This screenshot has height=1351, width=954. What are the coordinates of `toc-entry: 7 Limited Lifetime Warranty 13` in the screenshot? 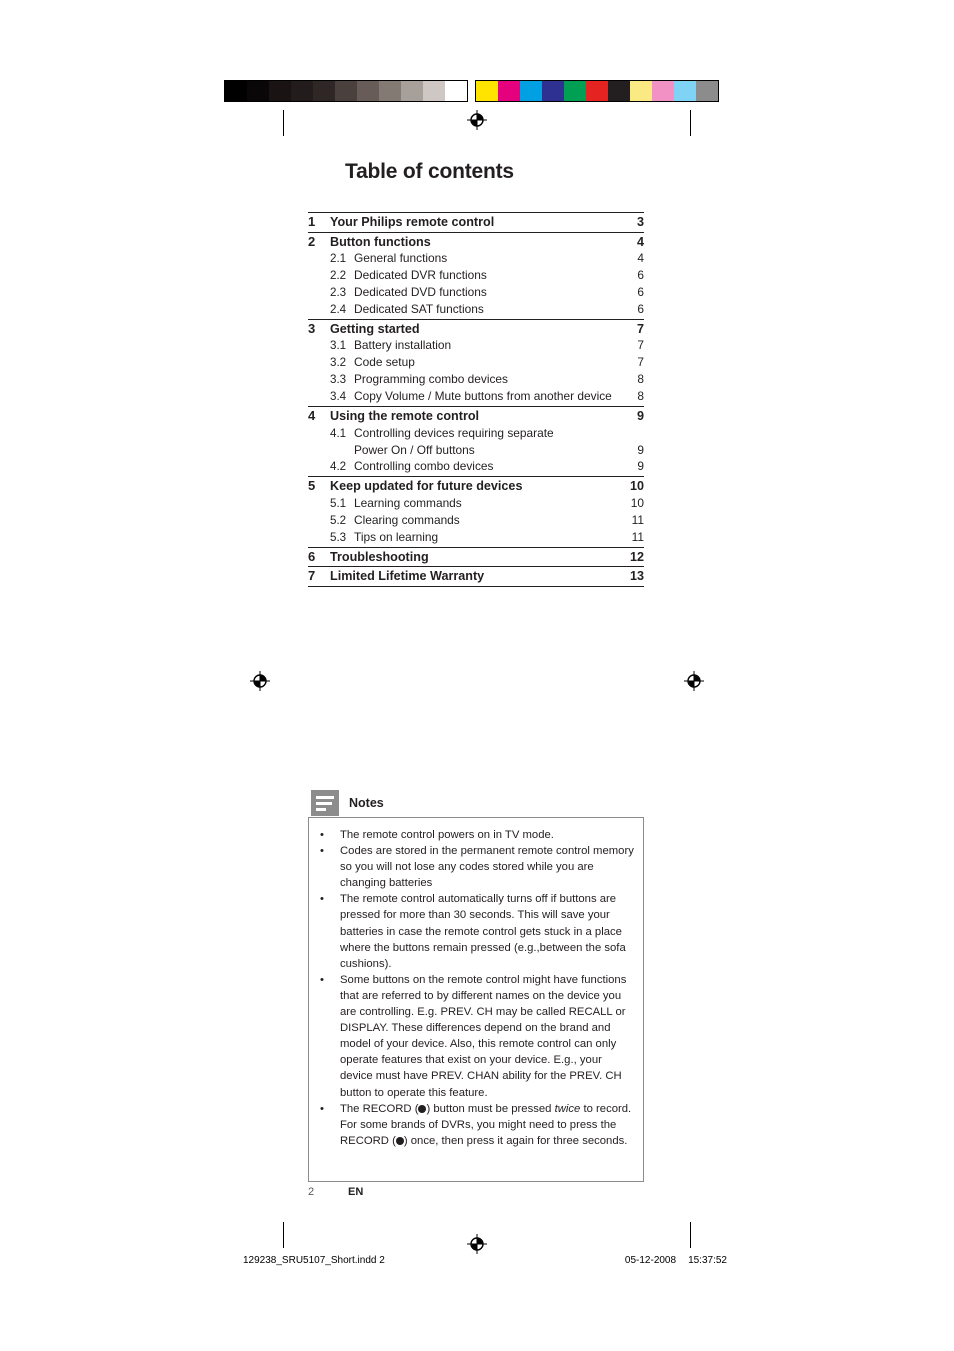 It's located at (476, 576).